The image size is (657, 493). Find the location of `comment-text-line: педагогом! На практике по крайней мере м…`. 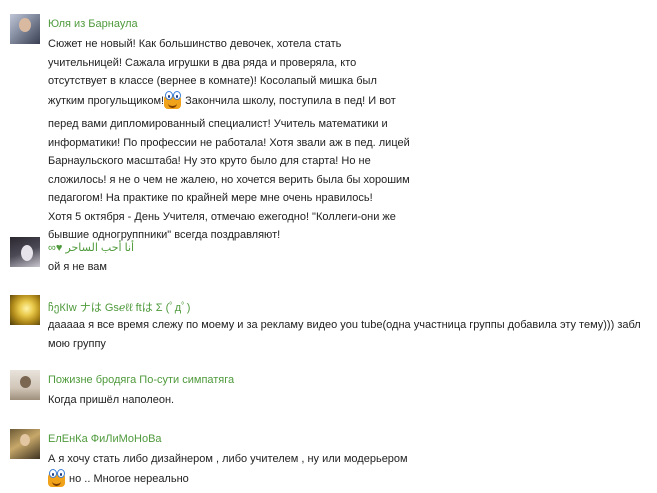

comment-text-line: педагогом! На практике по крайней мере м… is located at coordinates (210, 198).